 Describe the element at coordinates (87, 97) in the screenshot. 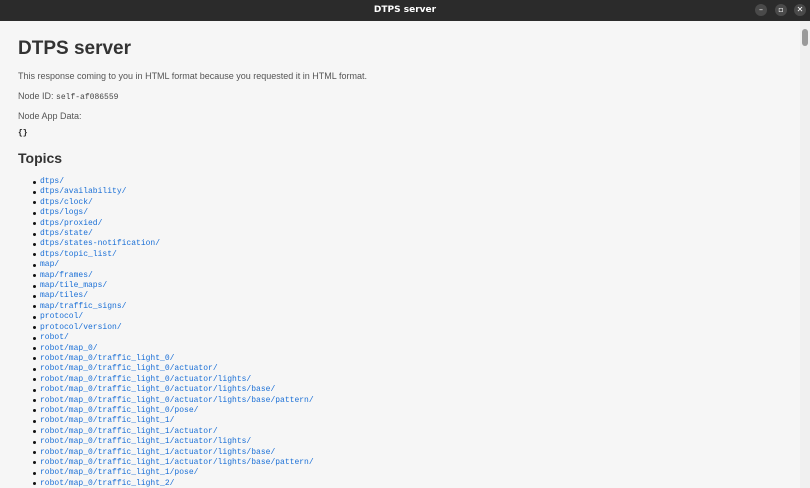

I see `node-id-value: self-af086559` at that location.